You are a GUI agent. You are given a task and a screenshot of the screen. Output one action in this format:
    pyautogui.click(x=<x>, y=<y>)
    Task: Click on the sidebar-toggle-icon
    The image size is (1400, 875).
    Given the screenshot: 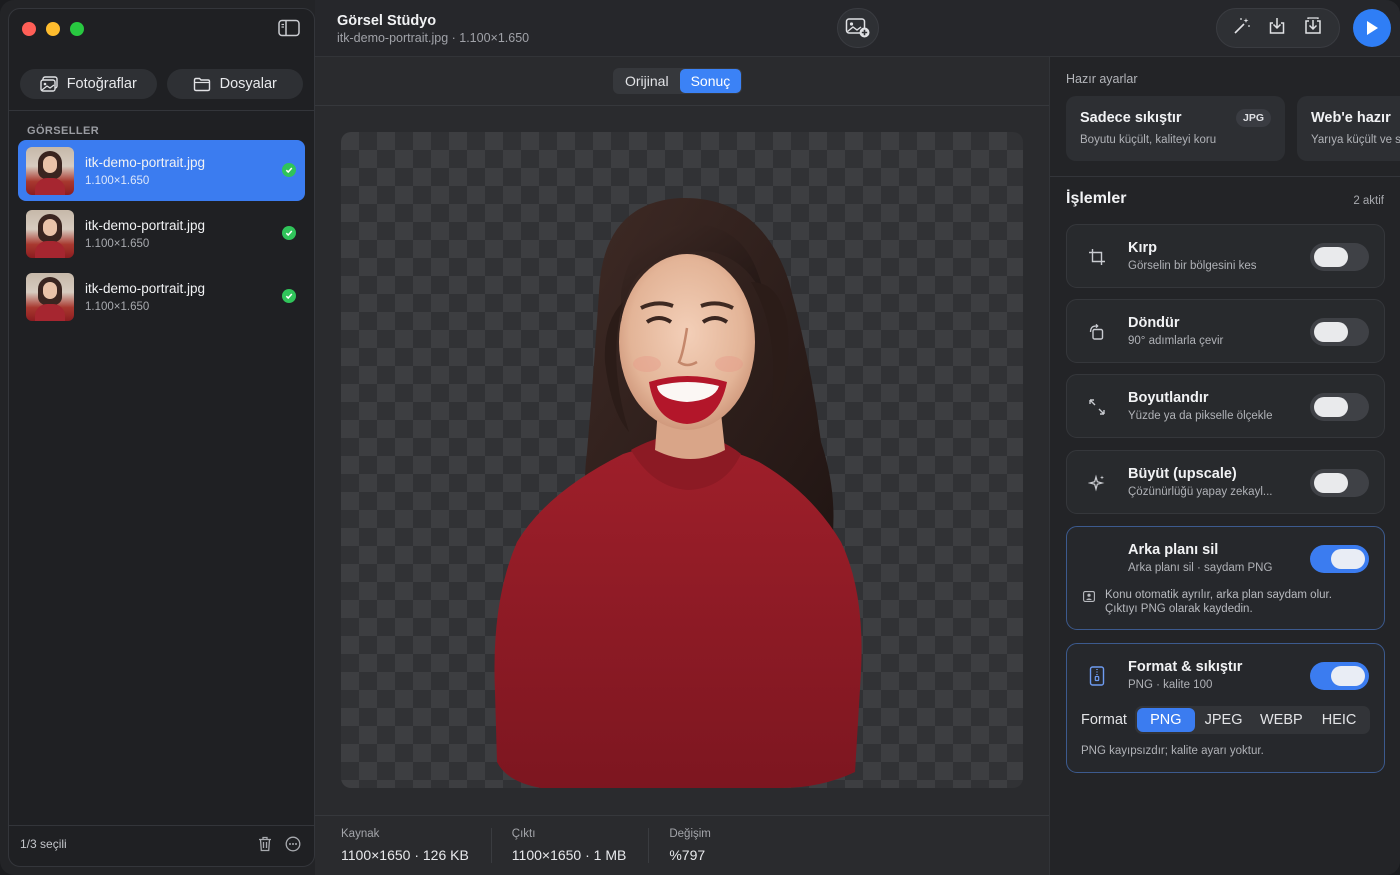 What is the action you would take?
    pyautogui.click(x=290, y=29)
    